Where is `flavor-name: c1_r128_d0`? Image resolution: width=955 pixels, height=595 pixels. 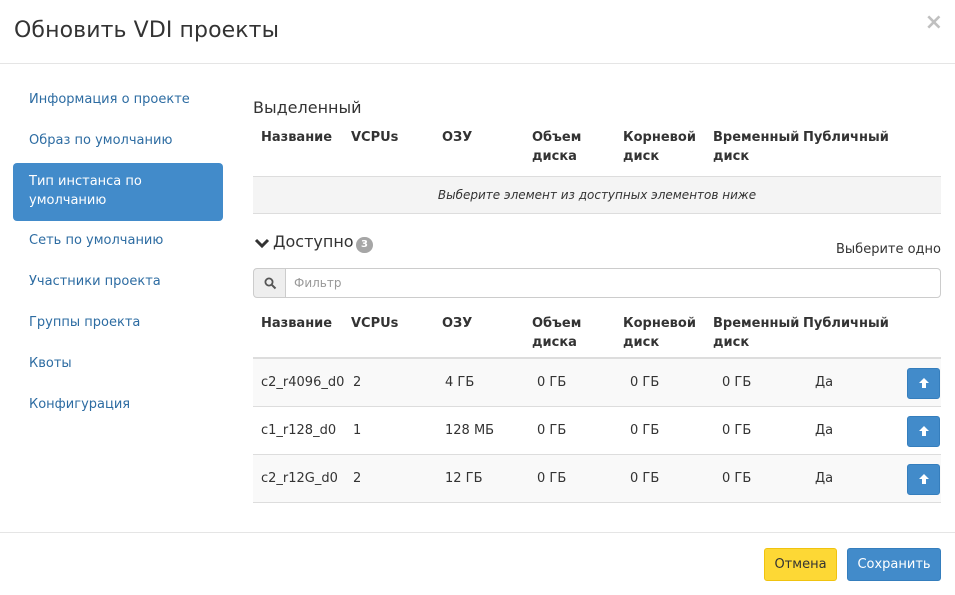 flavor-name: c1_r128_d0 is located at coordinates (299, 430).